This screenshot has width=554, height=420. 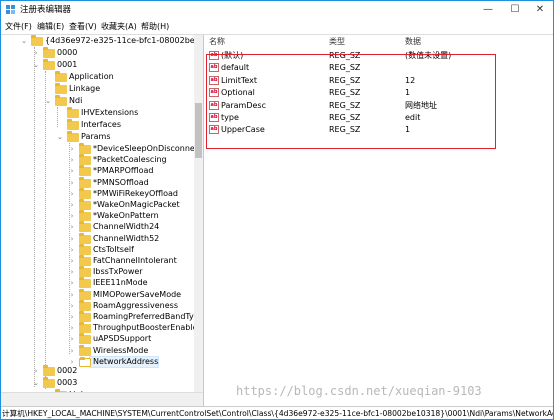 What do you see at coordinates (132, 160) in the screenshot?
I see `tree-item: › *PacketCoalescing` at bounding box center [132, 160].